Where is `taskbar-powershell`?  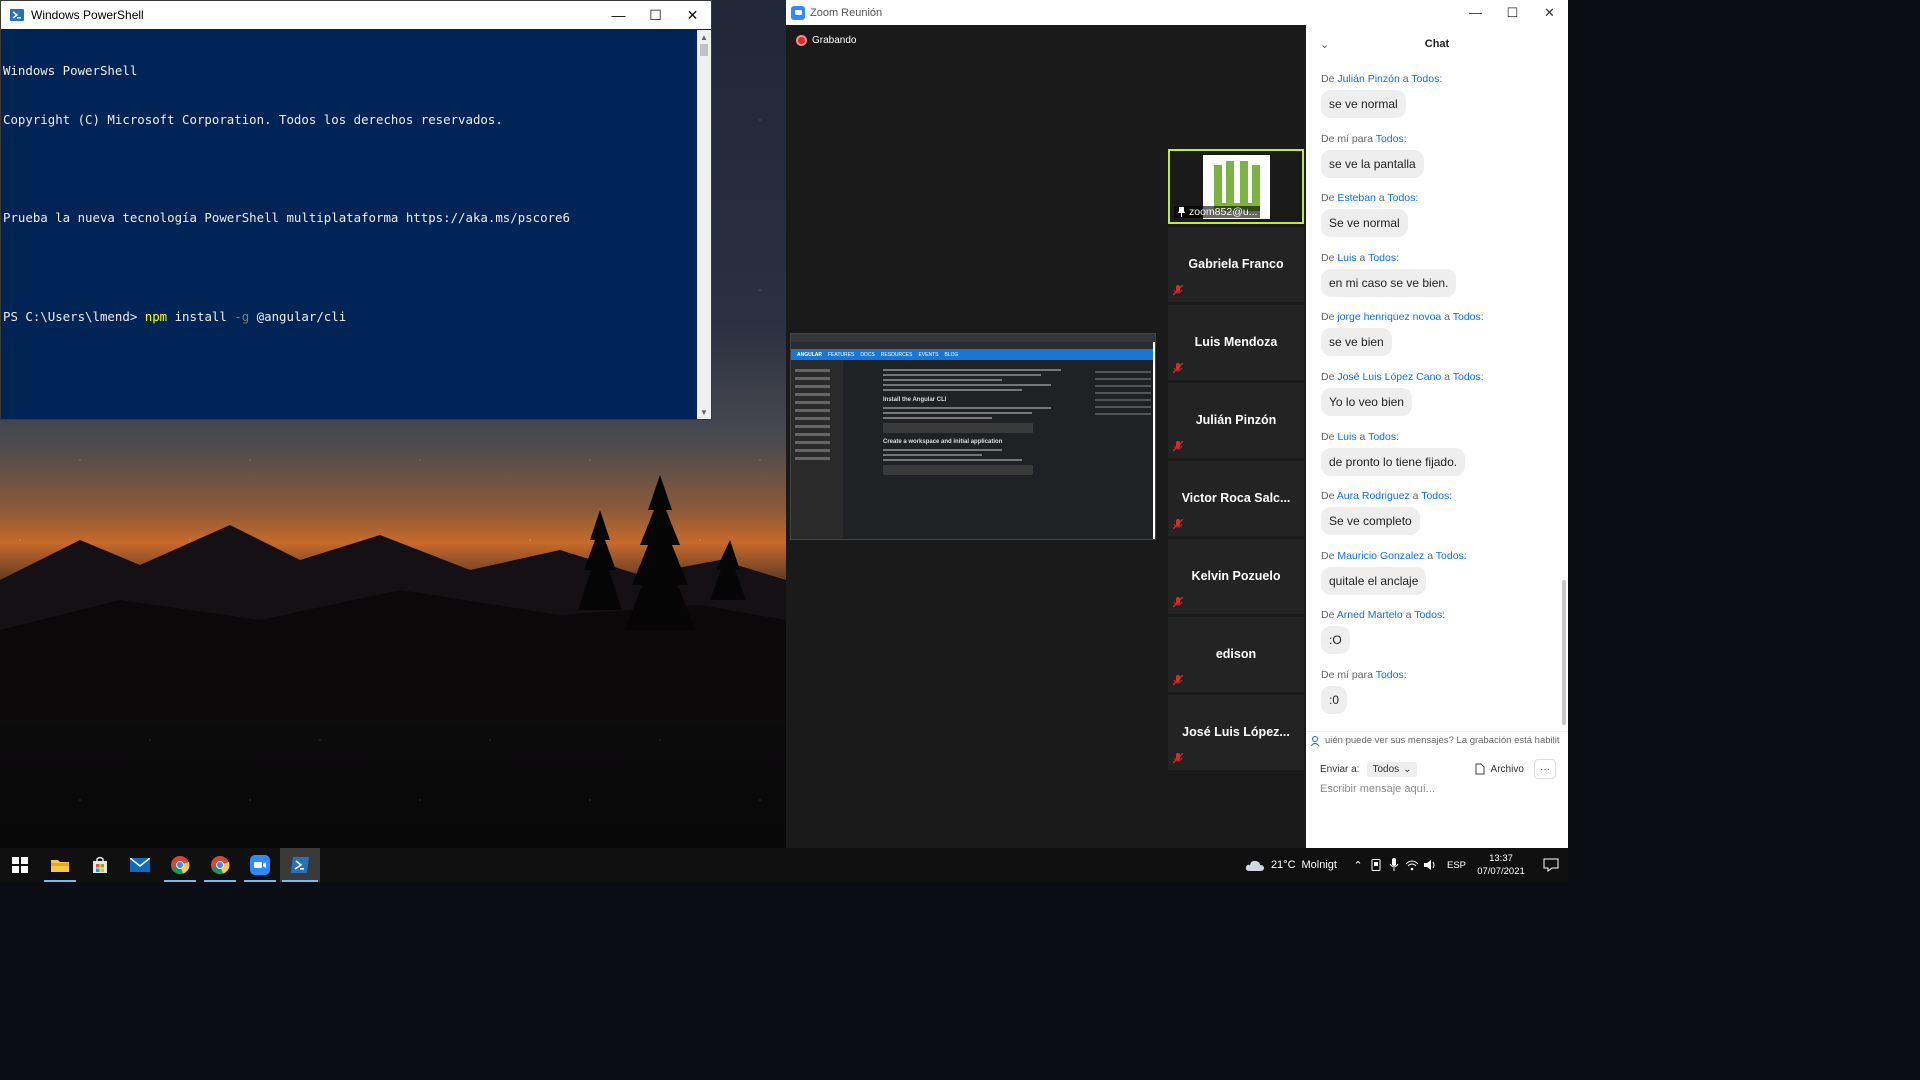
taskbar-powershell is located at coordinates (300, 865).